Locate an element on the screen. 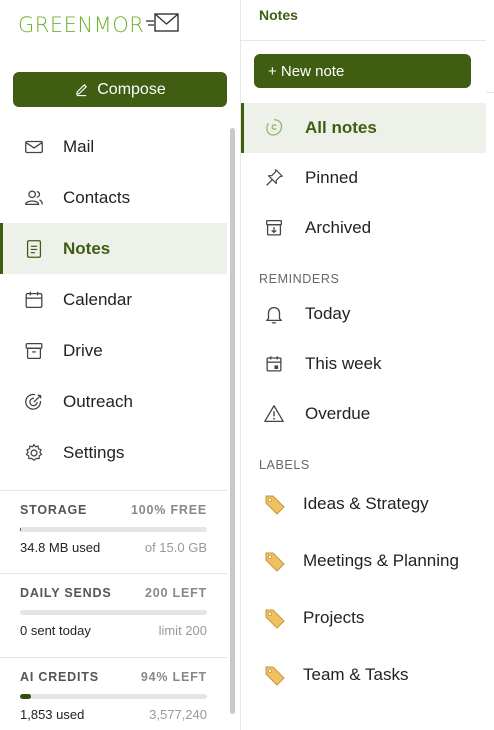 The width and height of the screenshot is (494, 730). notes-view-archived: Archived is located at coordinates (363, 228).